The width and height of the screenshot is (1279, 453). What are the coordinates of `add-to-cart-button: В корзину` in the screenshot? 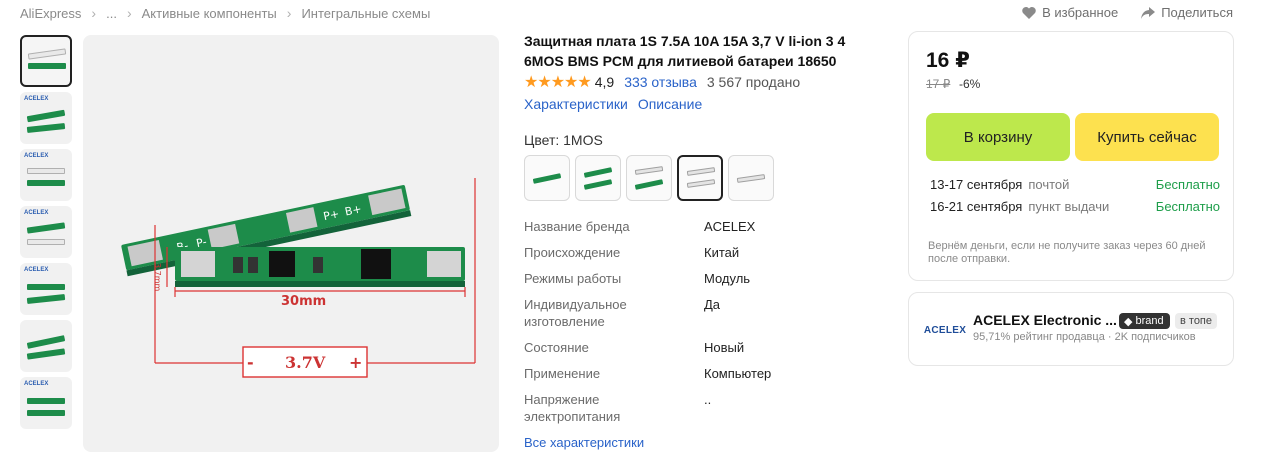 It's located at (998, 137).